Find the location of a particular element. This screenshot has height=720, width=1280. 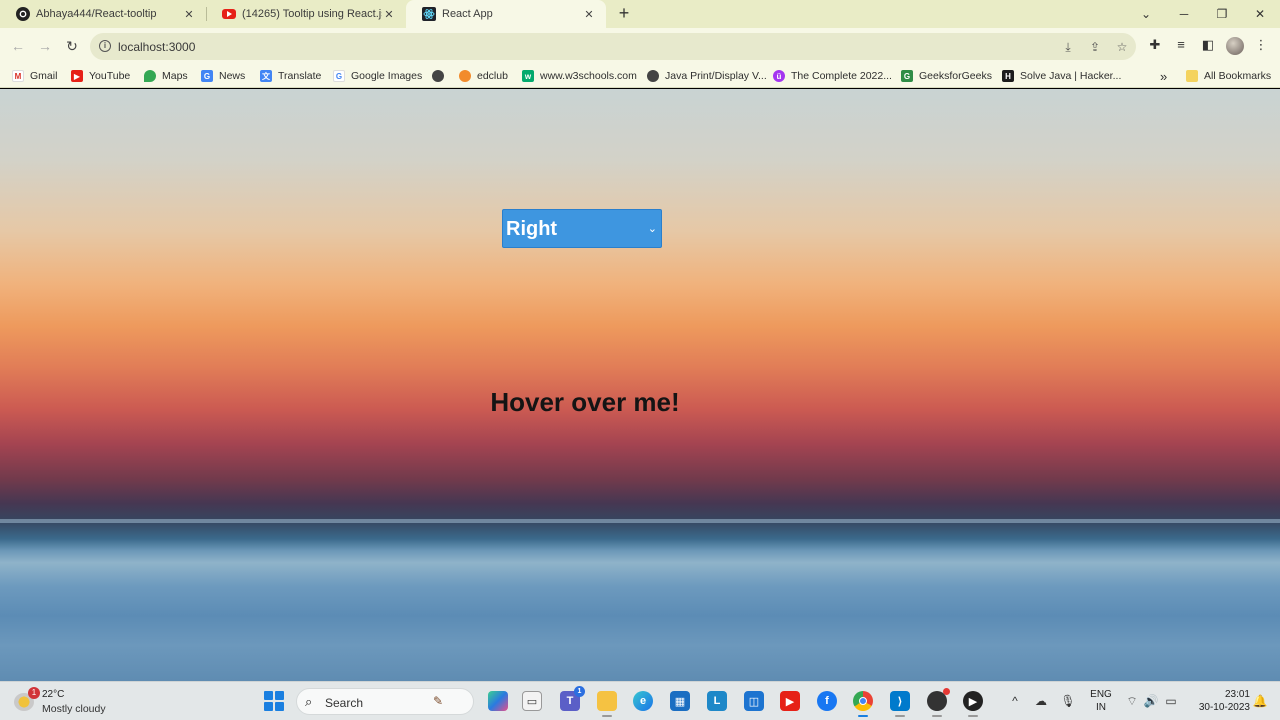

search-highlight-icon: ✎ is located at coordinates (438, 701).